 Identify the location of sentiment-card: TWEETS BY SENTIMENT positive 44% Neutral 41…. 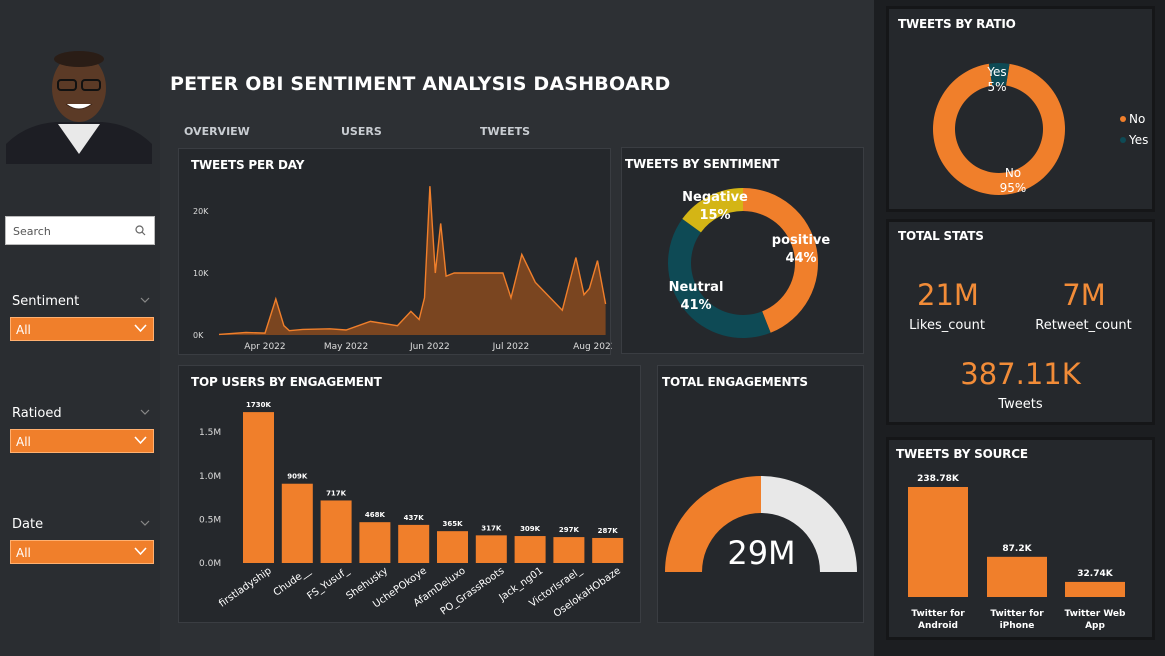
(742, 250).